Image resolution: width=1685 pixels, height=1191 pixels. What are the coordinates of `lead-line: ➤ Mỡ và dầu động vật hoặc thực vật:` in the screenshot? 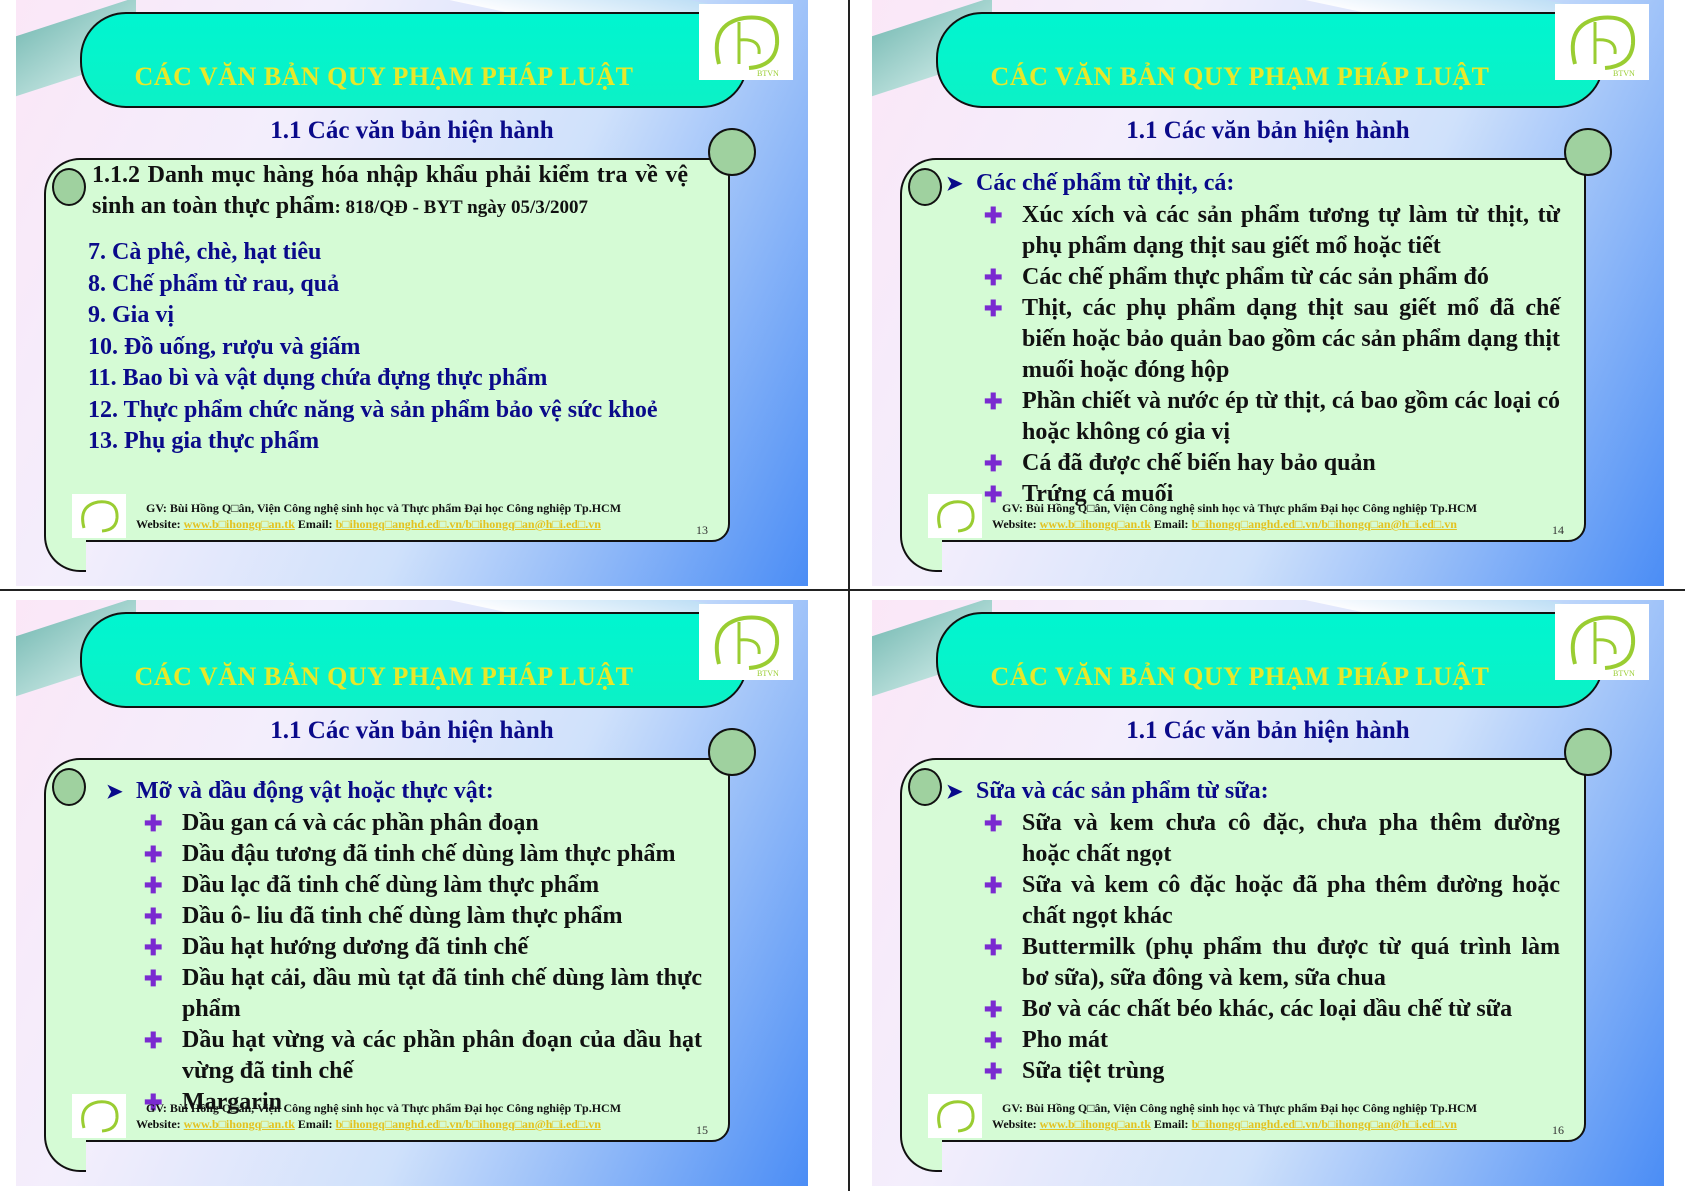 It's located at (404, 792).